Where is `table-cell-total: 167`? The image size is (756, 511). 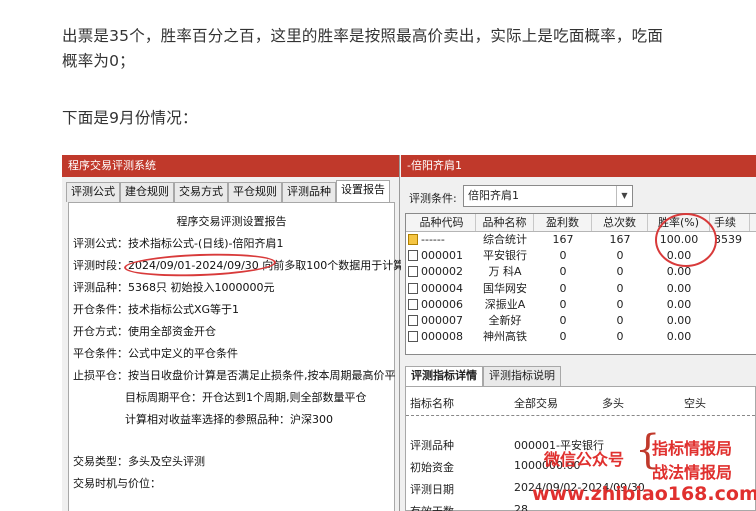
table-cell-total: 167 is located at coordinates (620, 240).